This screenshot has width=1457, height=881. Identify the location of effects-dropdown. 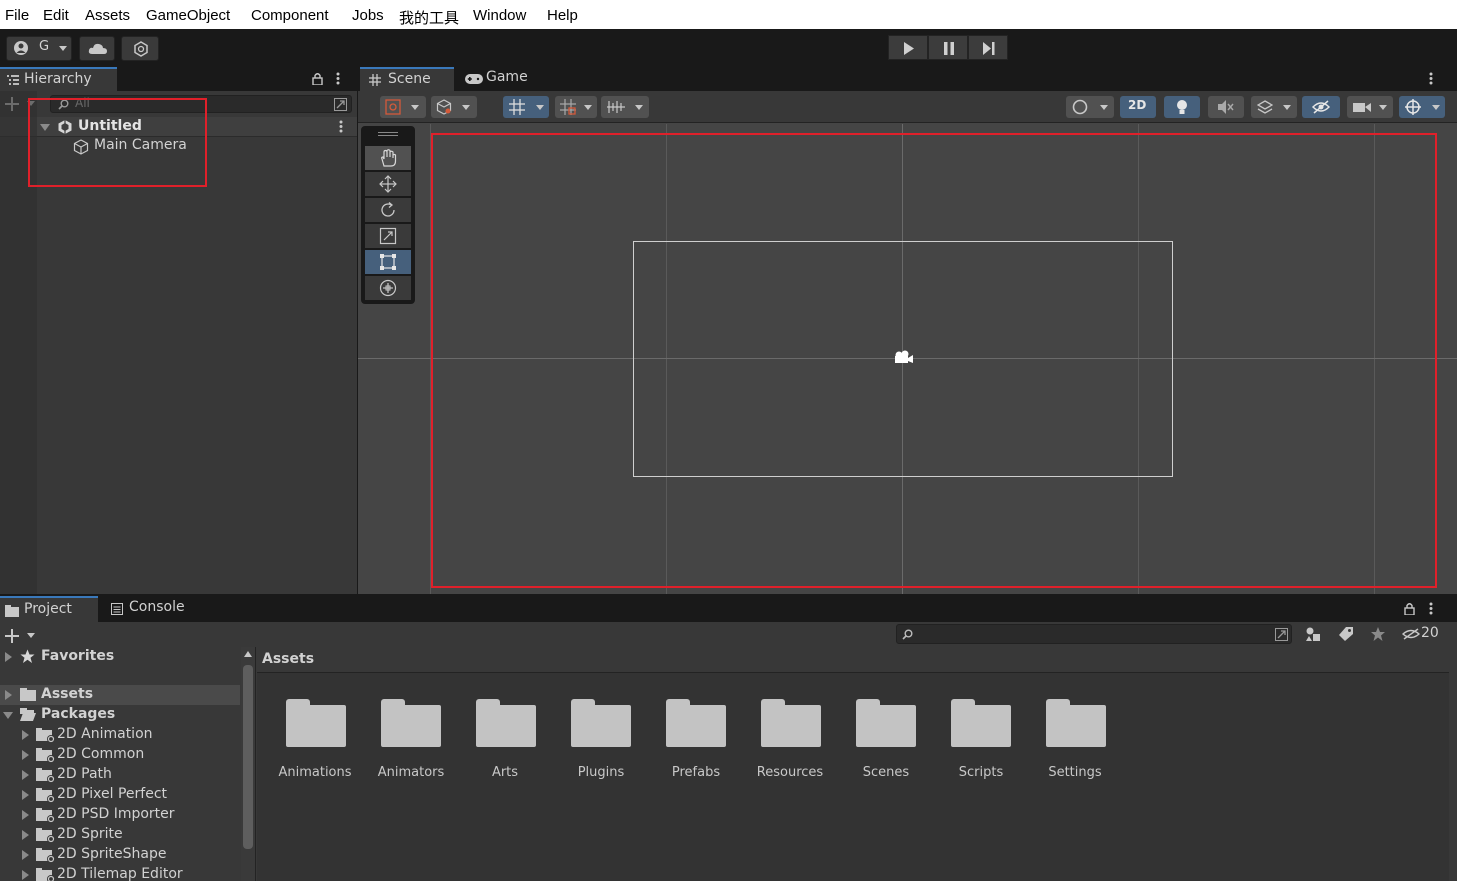
(1274, 107).